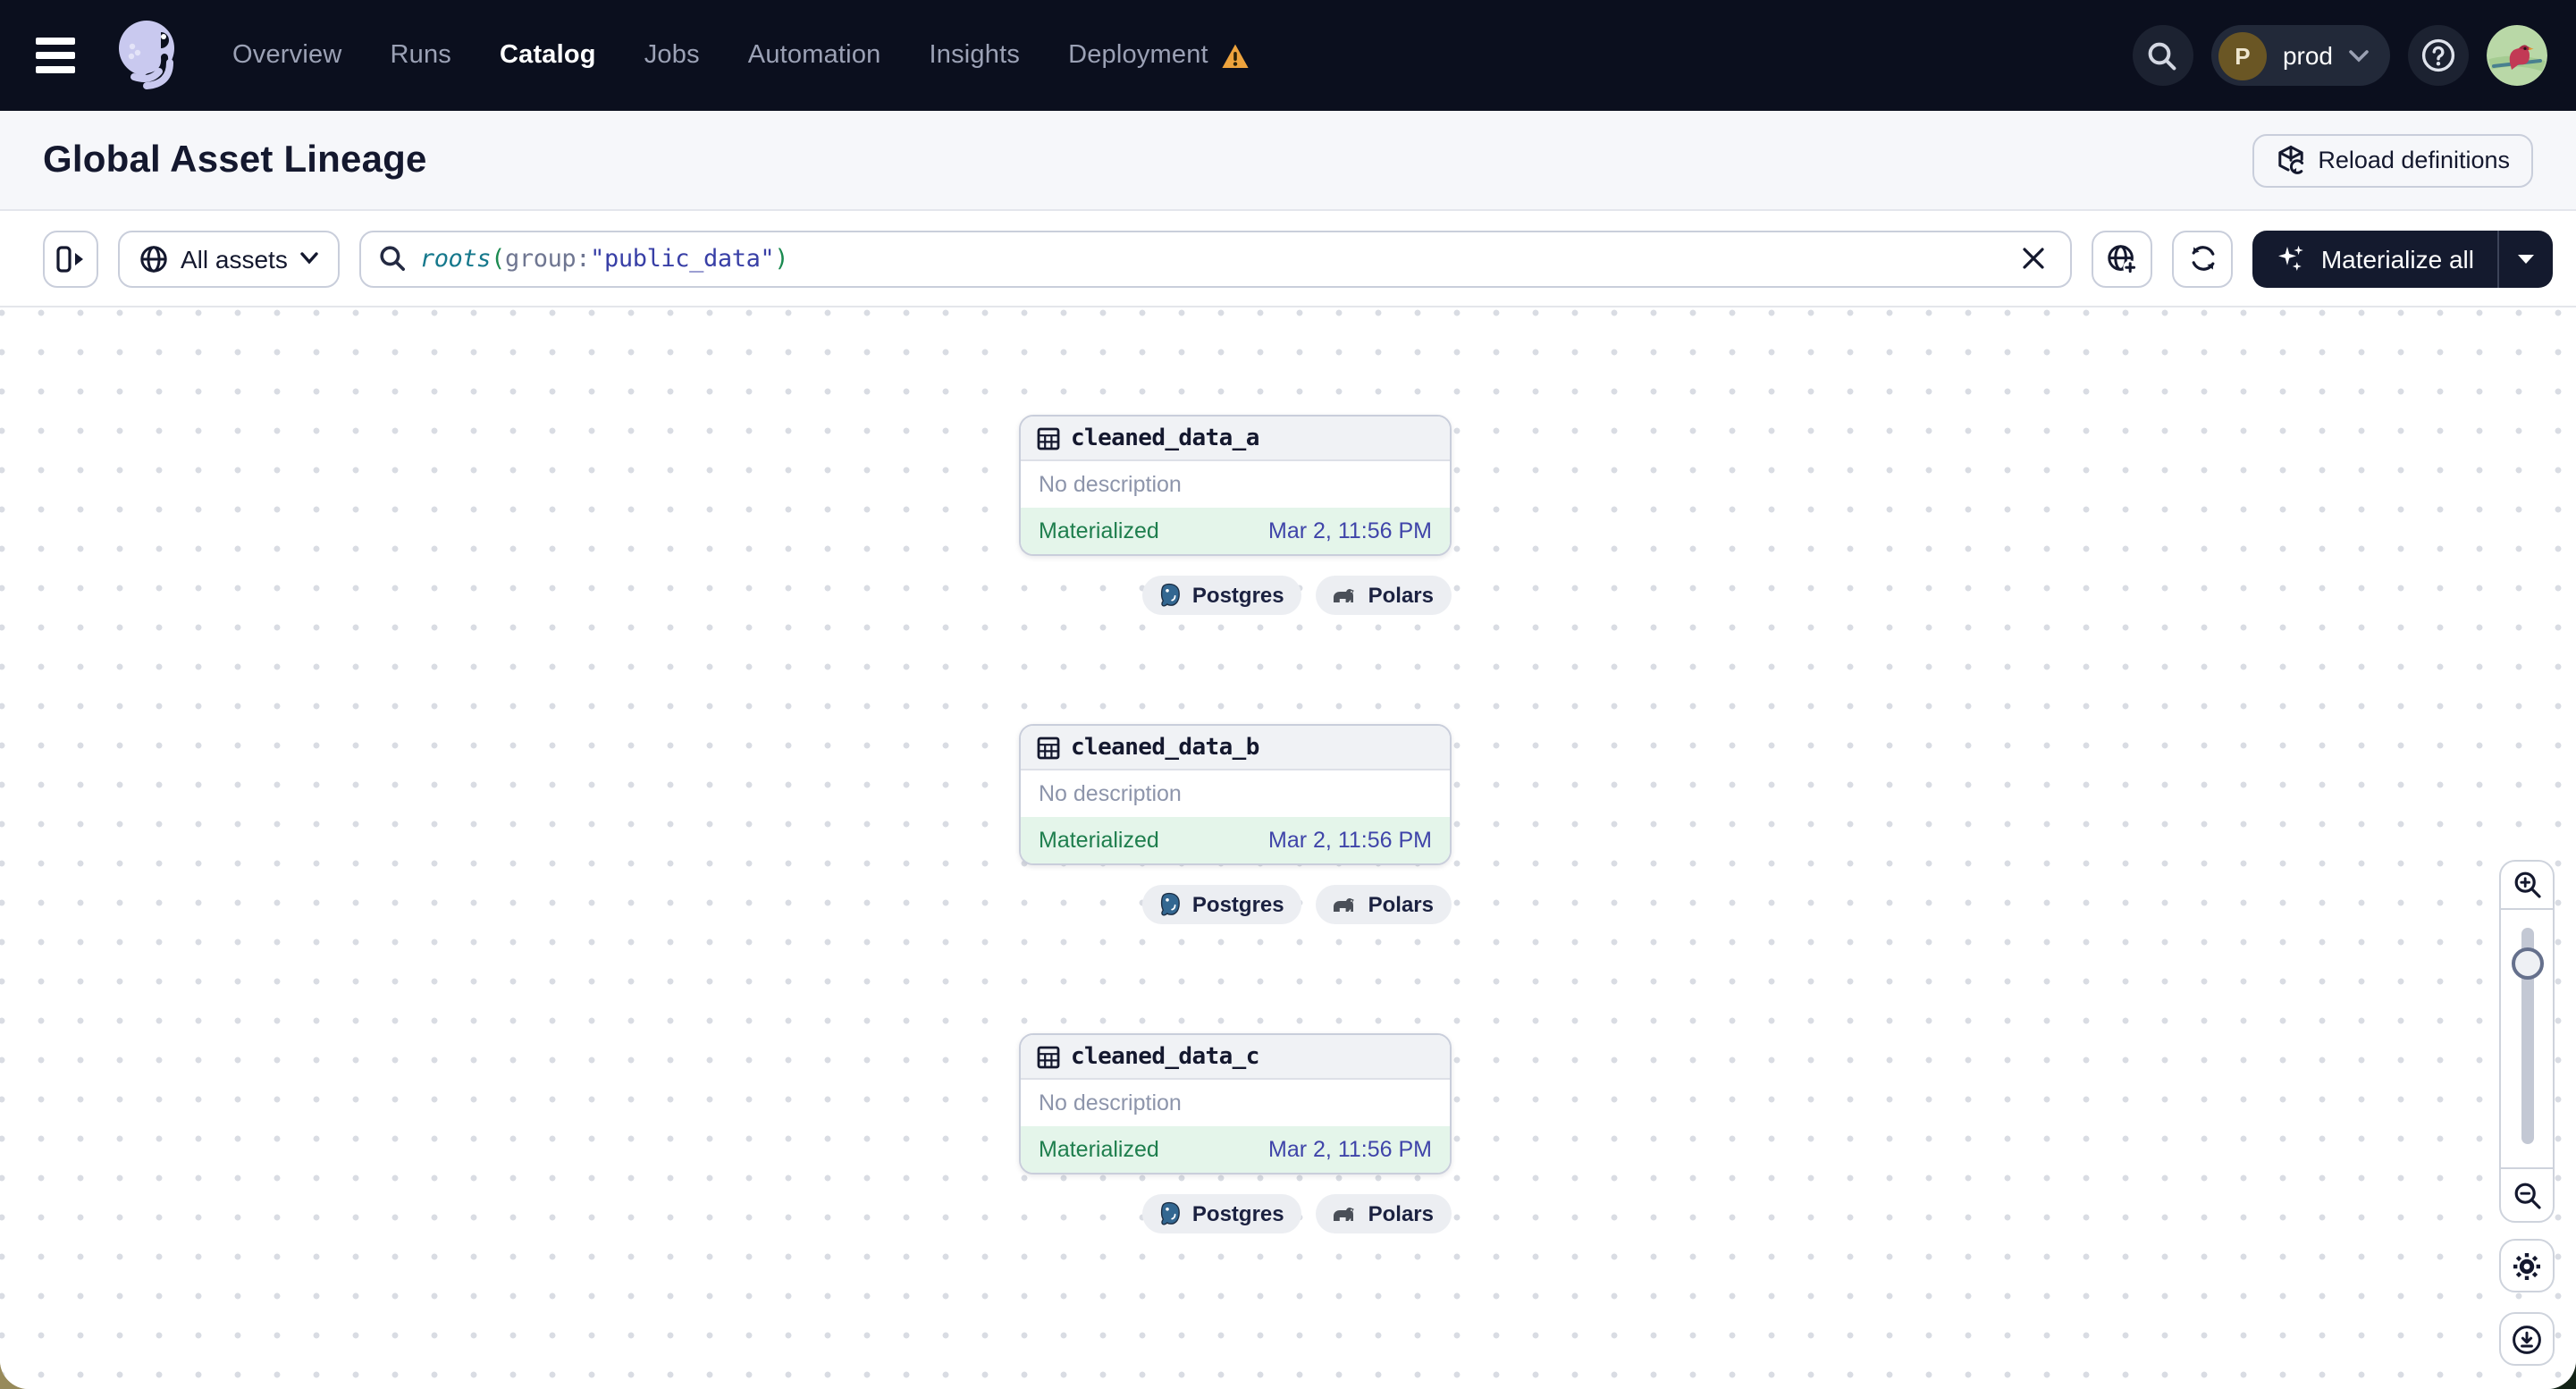  What do you see at coordinates (2527, 1038) in the screenshot?
I see `zoom-slider` at bounding box center [2527, 1038].